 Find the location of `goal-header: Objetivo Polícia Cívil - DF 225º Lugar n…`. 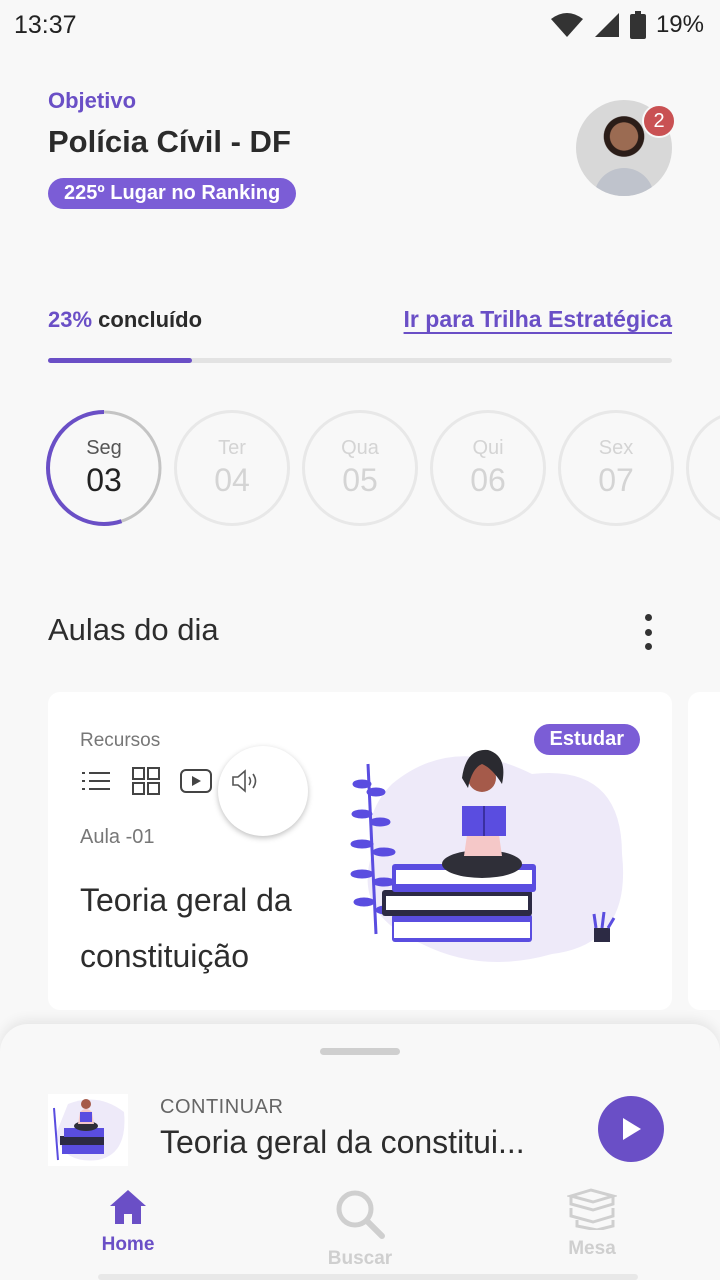

goal-header: Objetivo Polícia Cívil - DF 225º Lugar n… is located at coordinates (362, 148).